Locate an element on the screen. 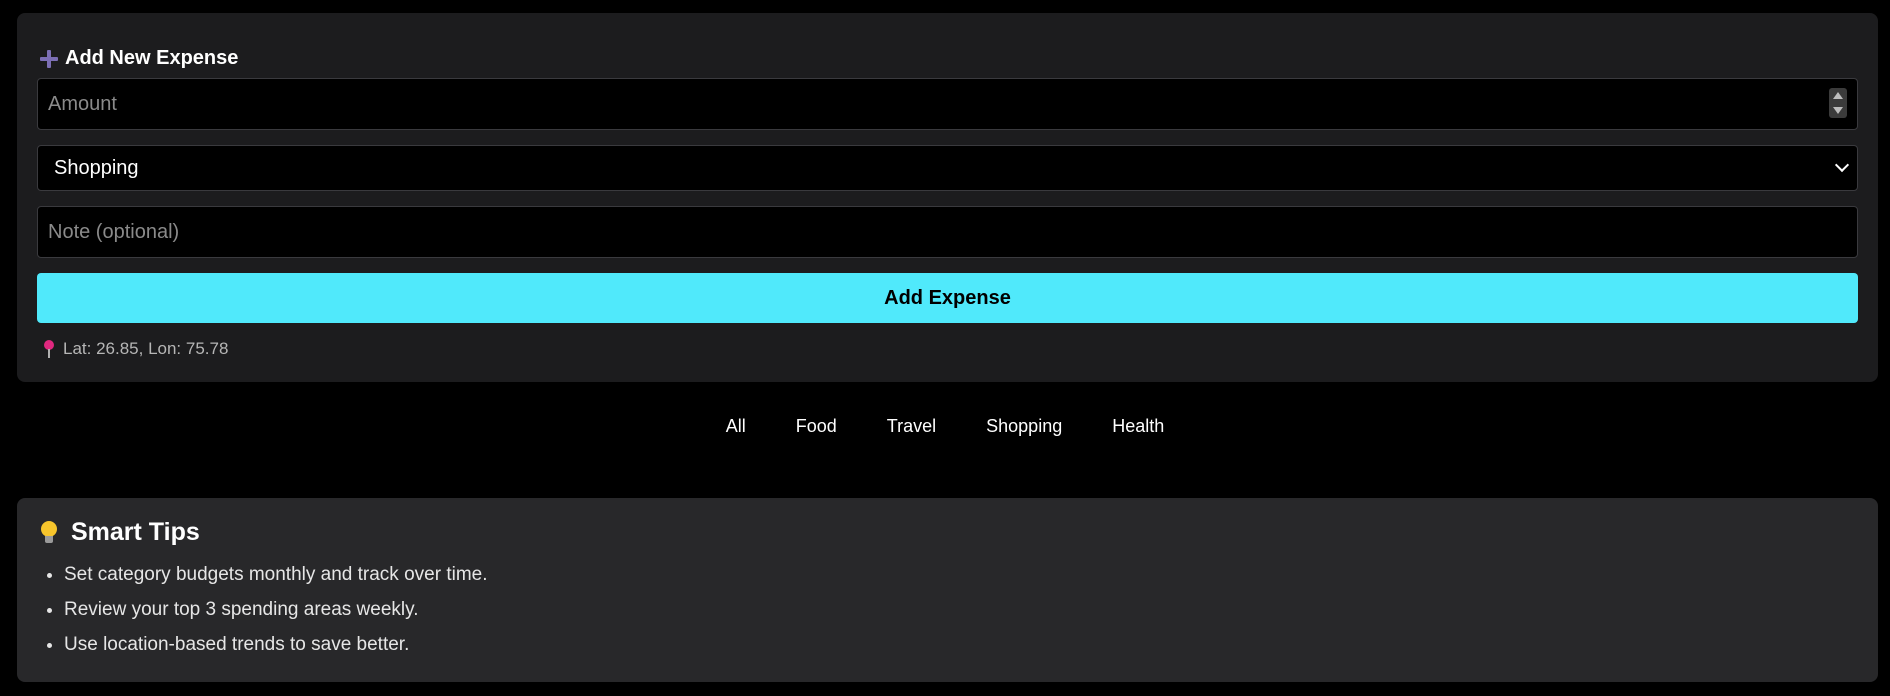 Image resolution: width=1890 pixels, height=696 pixels. plus-icon is located at coordinates (49, 59).